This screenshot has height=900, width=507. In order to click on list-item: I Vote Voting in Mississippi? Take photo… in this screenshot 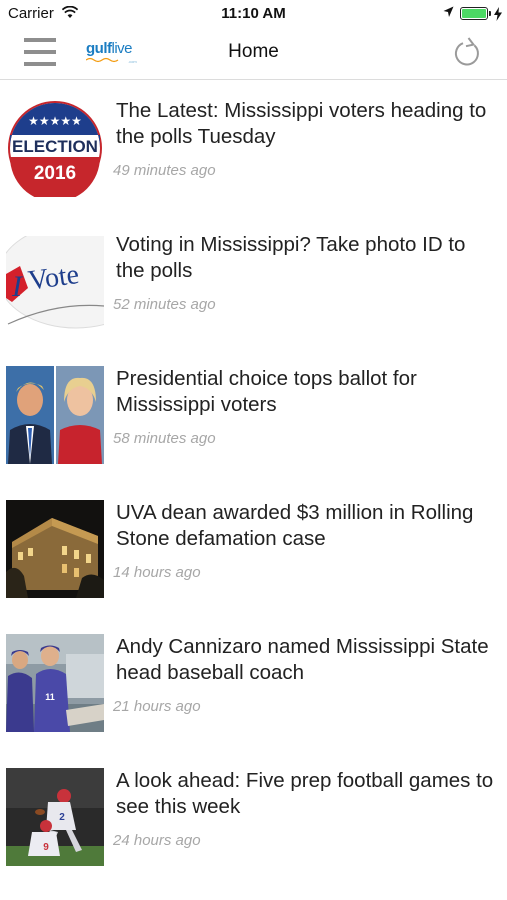, I will do `click(253, 295)`.